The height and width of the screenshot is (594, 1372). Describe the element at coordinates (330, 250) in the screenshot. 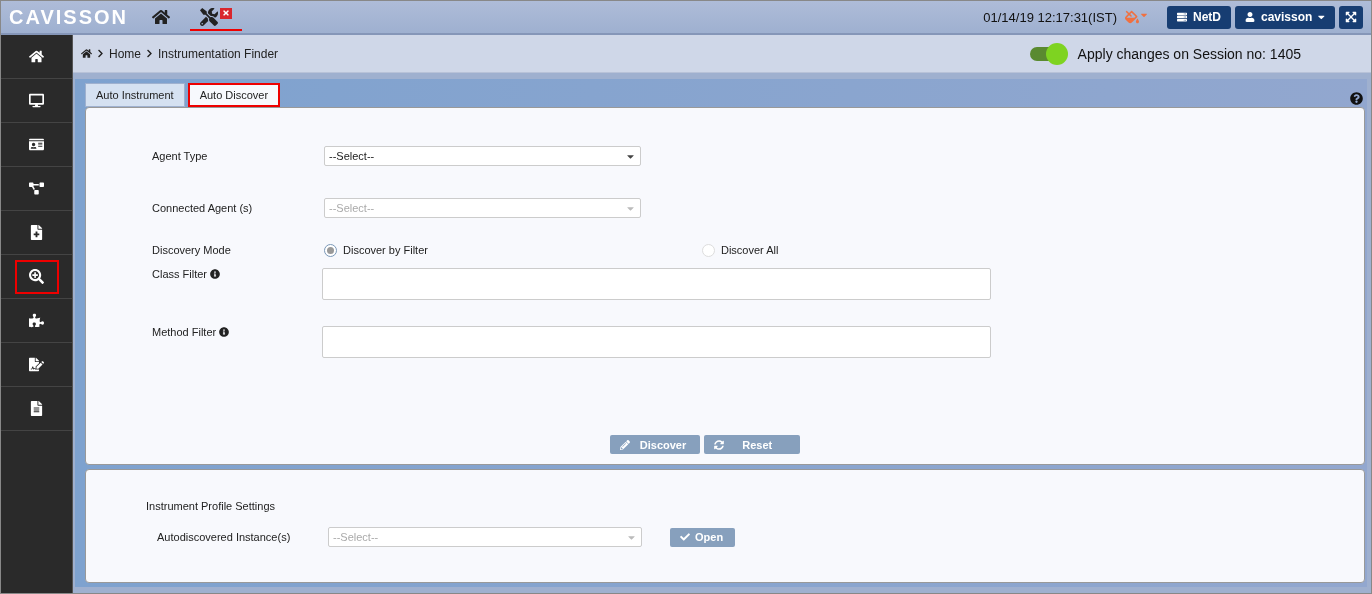

I see `radio-button` at that location.